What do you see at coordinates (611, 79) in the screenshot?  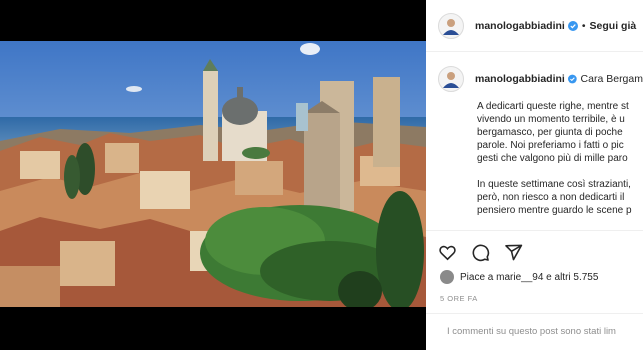 I see `caption-title: Cara Bergam` at bounding box center [611, 79].